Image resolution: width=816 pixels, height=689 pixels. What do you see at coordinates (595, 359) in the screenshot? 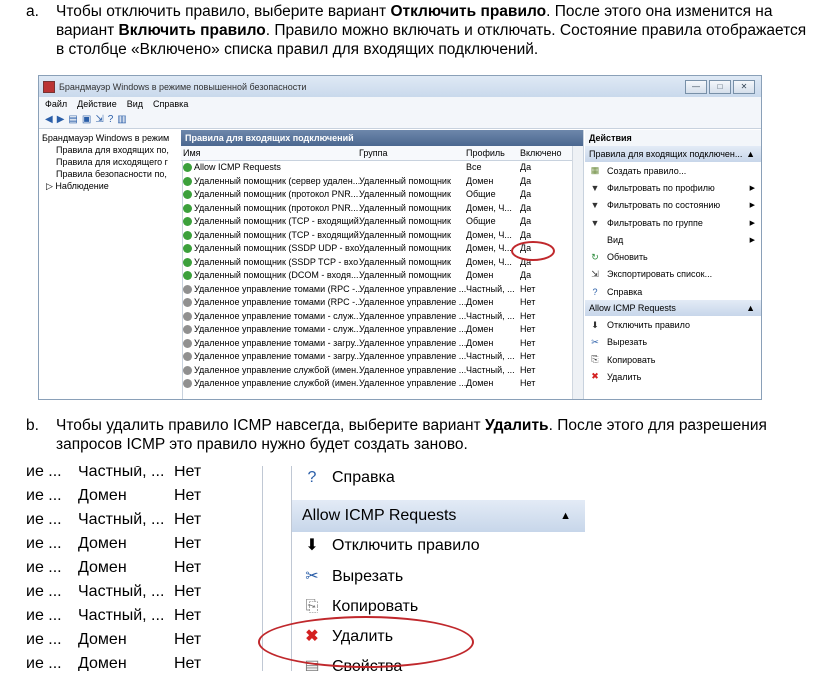
I see `copy-icon: ⎘` at bounding box center [595, 359].